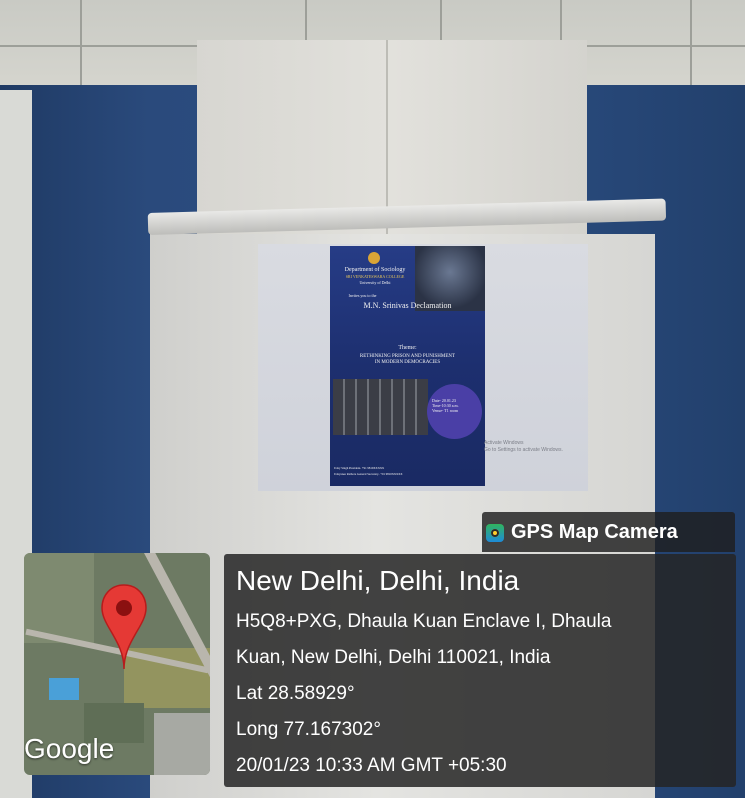 The image size is (745, 798). Describe the element at coordinates (362, 295) in the screenshot. I see `poster-invitation: Invites you to the` at that location.